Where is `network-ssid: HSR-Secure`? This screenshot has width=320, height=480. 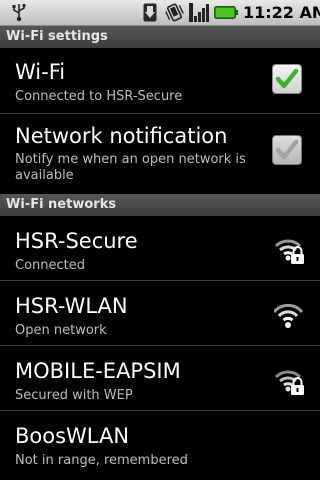
network-ssid: HSR-Secure is located at coordinates (76, 241).